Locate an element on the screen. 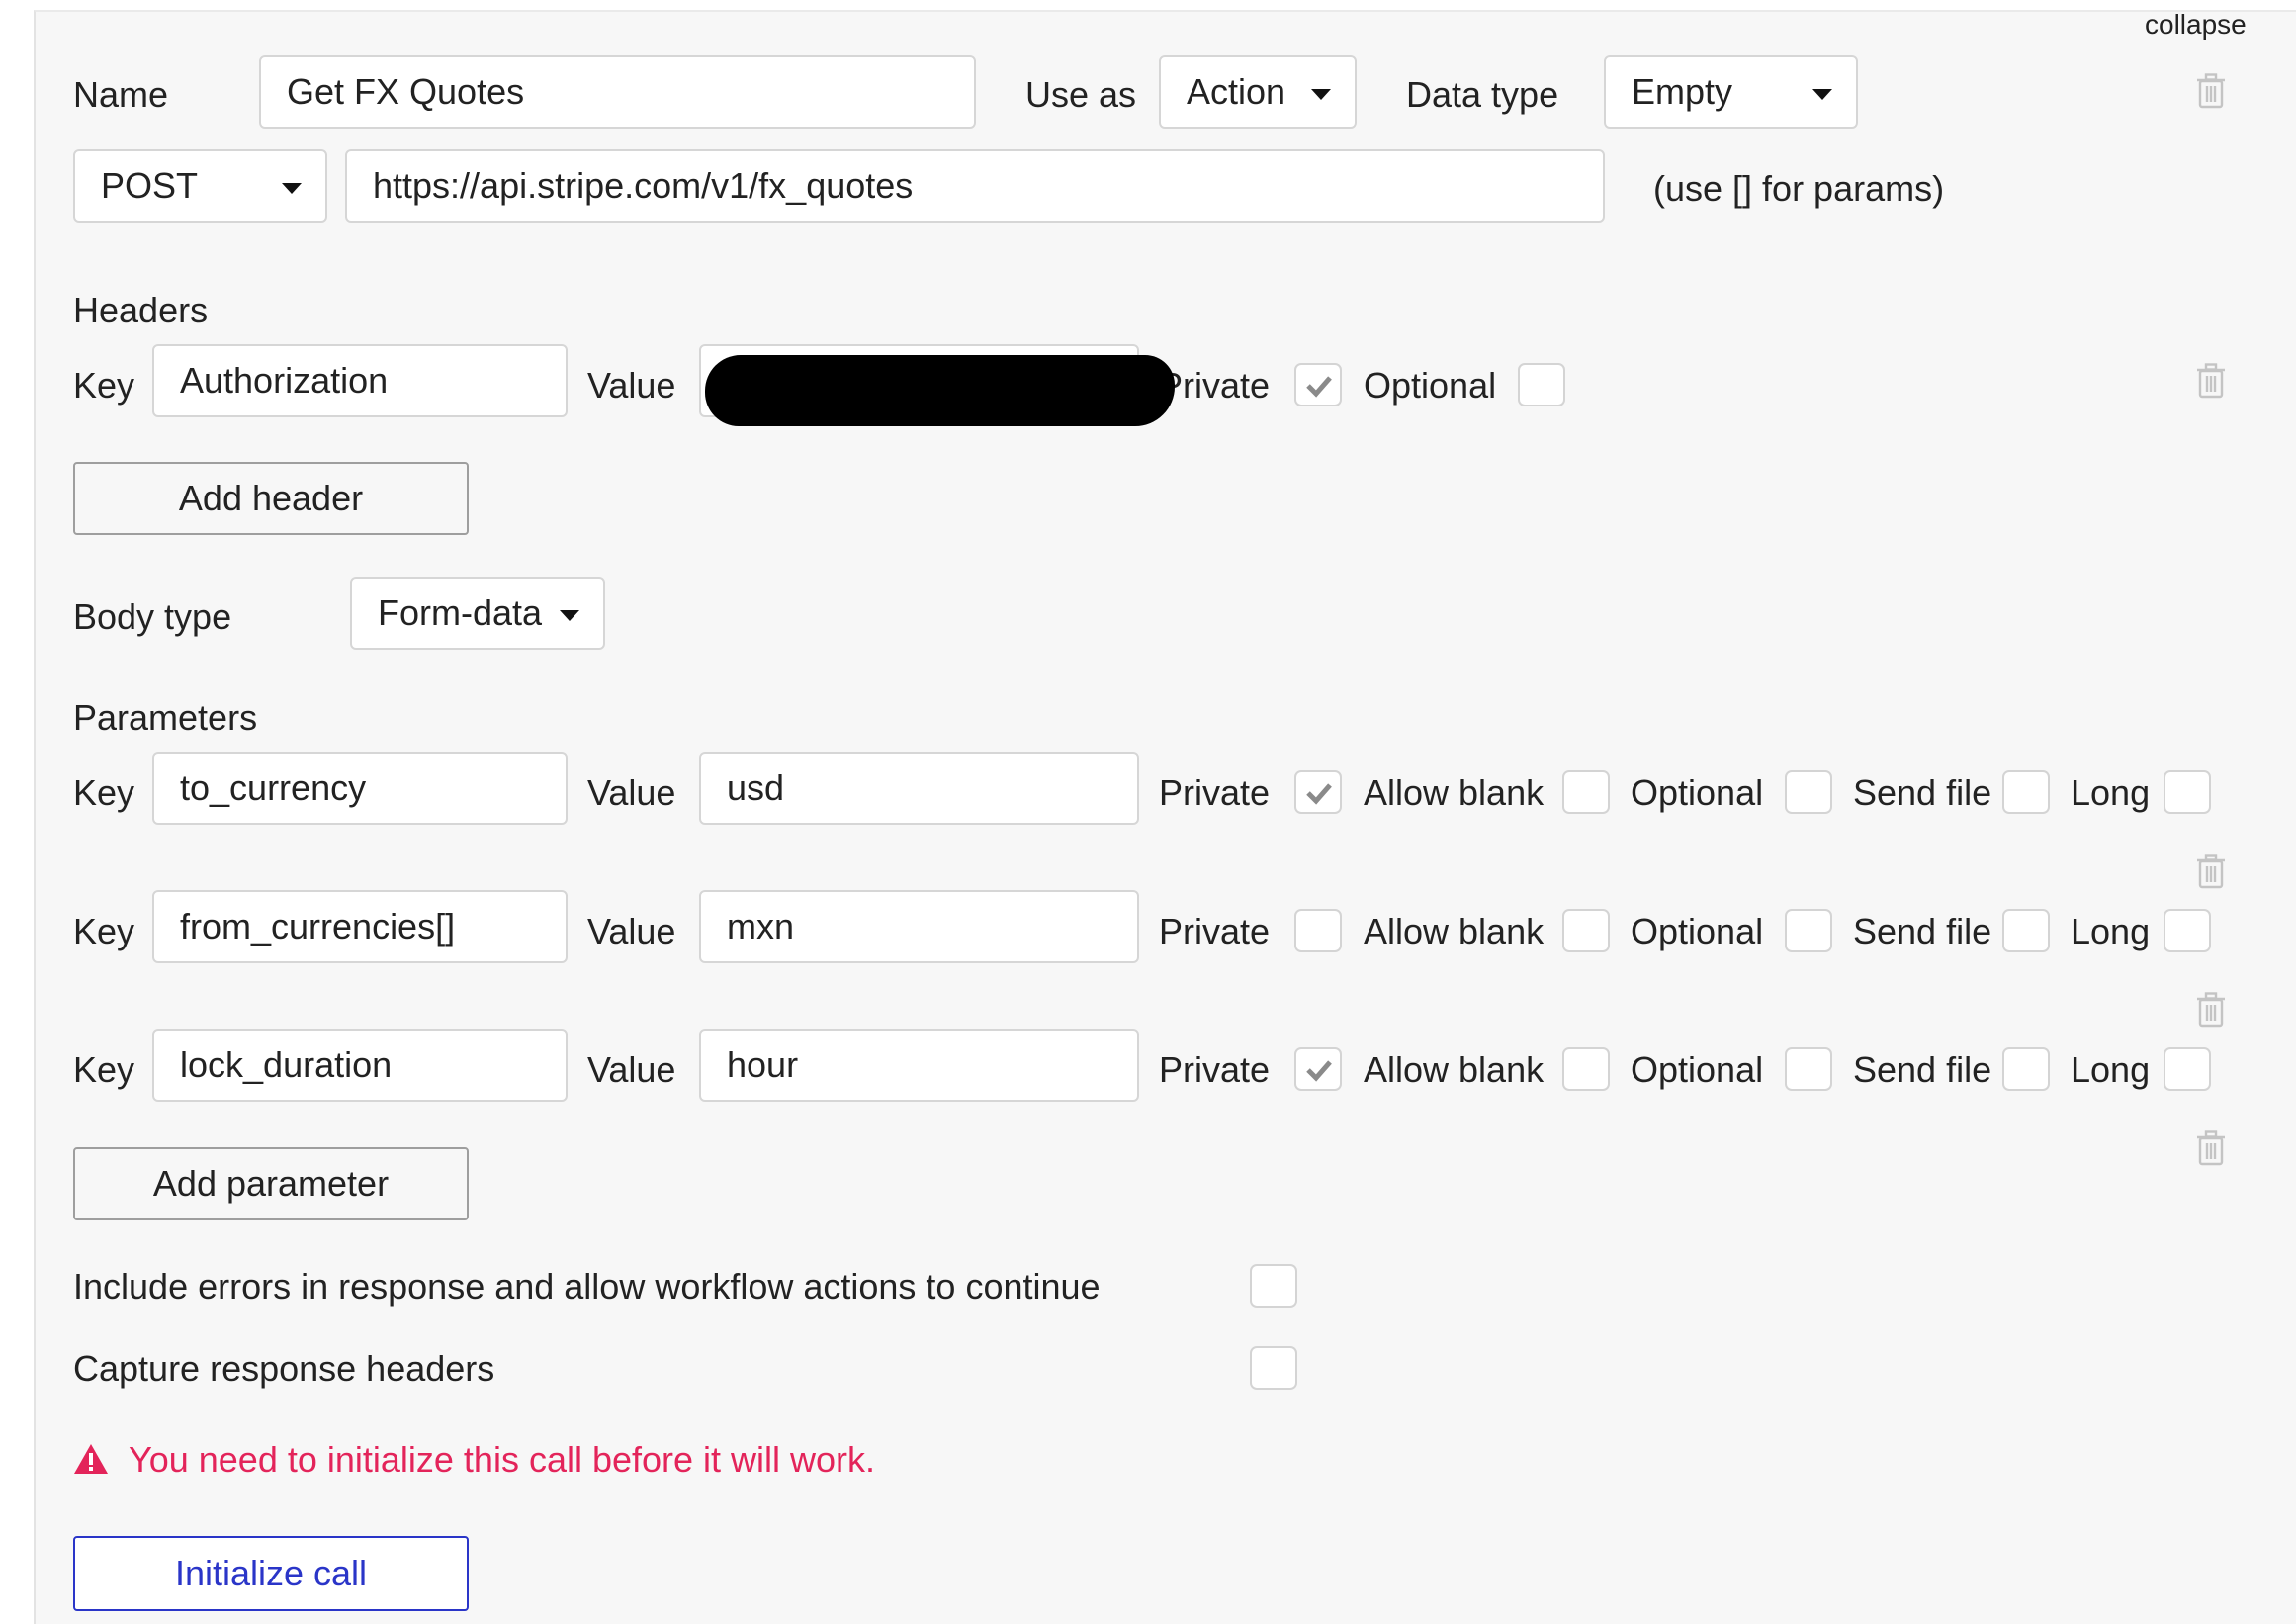 The height and width of the screenshot is (1624, 2296). redaction-mark is located at coordinates (940, 390).